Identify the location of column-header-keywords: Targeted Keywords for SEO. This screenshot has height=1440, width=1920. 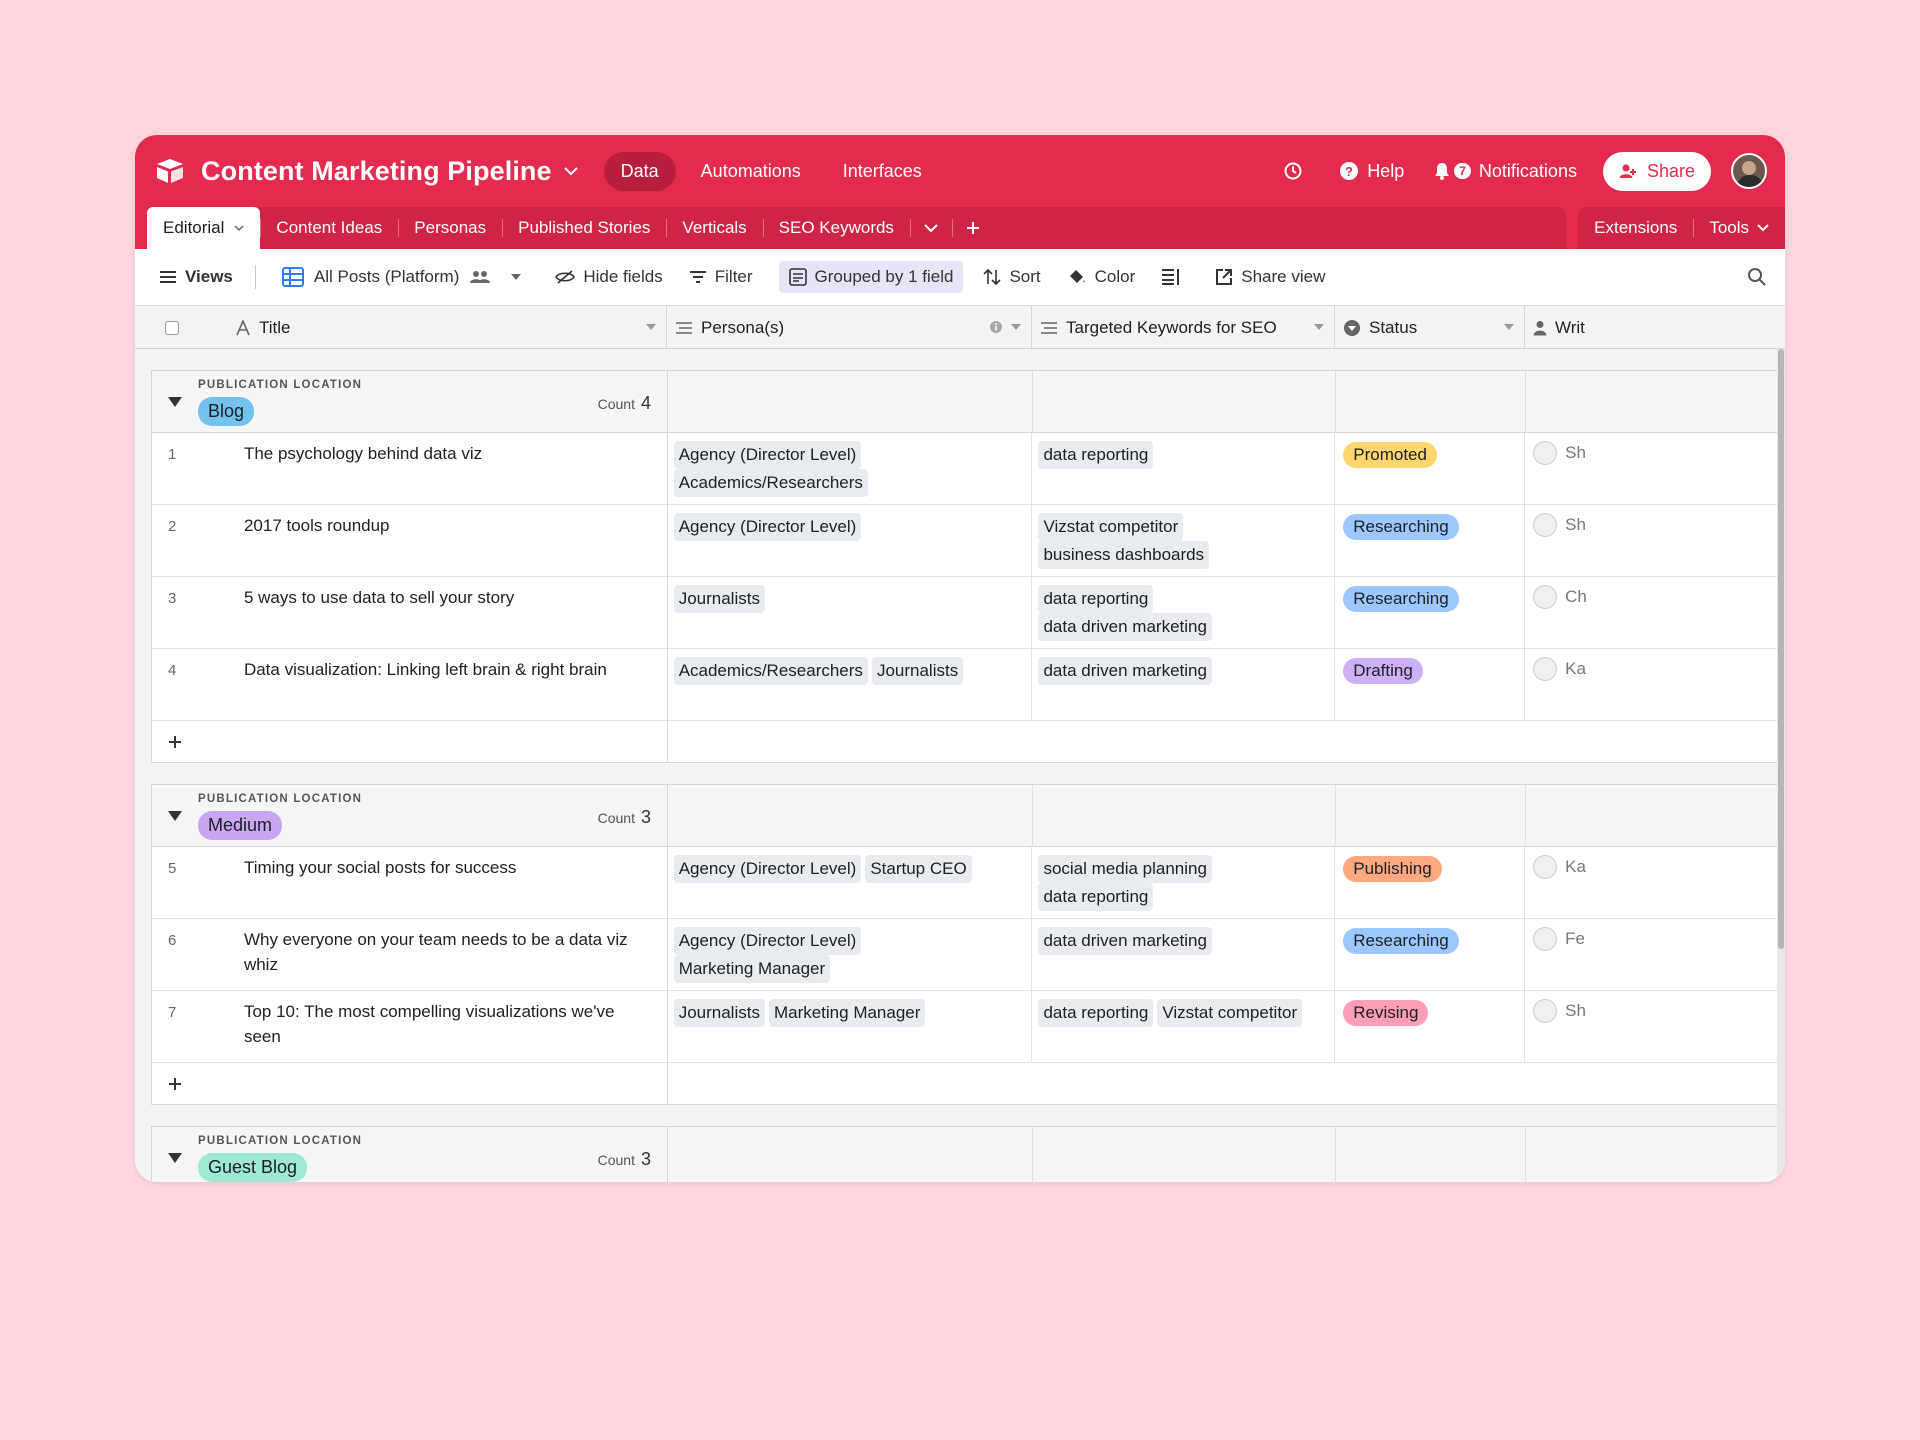
(1183, 327).